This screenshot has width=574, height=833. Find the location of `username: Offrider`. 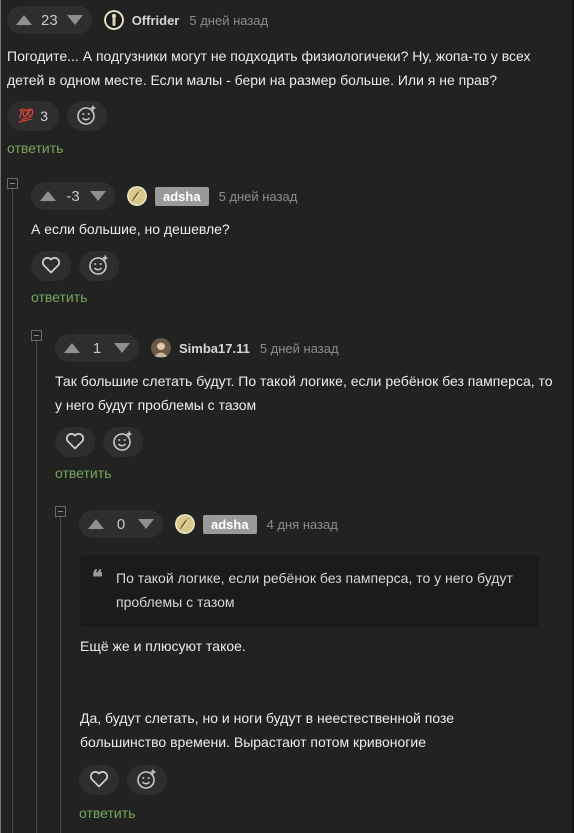

username: Offrider is located at coordinates (156, 20).